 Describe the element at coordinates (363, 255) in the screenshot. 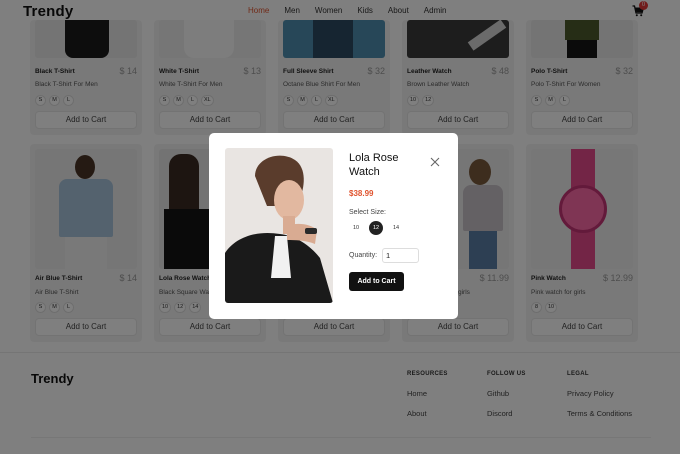

I see `quantity-label: Quantity:` at that location.